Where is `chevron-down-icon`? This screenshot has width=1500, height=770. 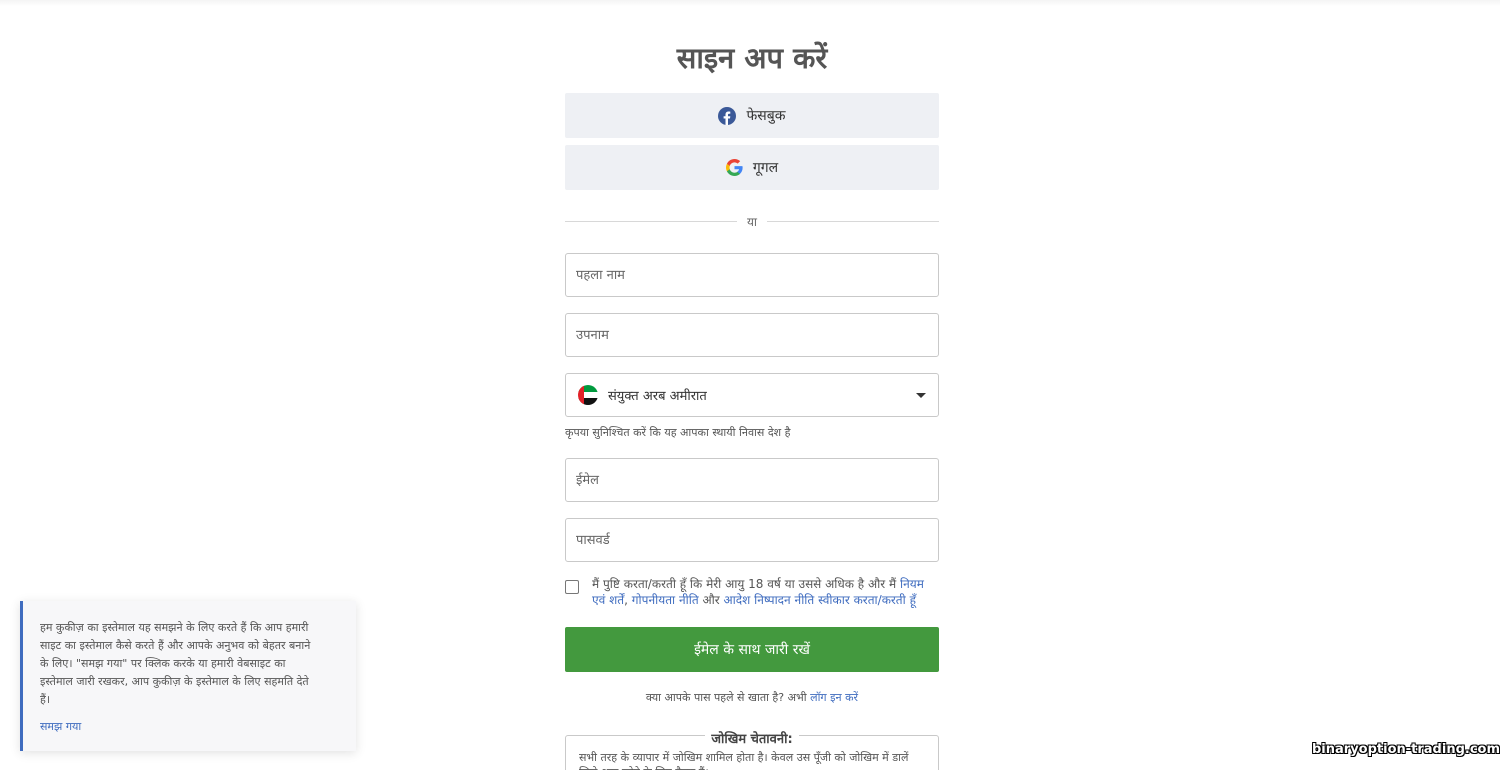
chevron-down-icon is located at coordinates (921, 395).